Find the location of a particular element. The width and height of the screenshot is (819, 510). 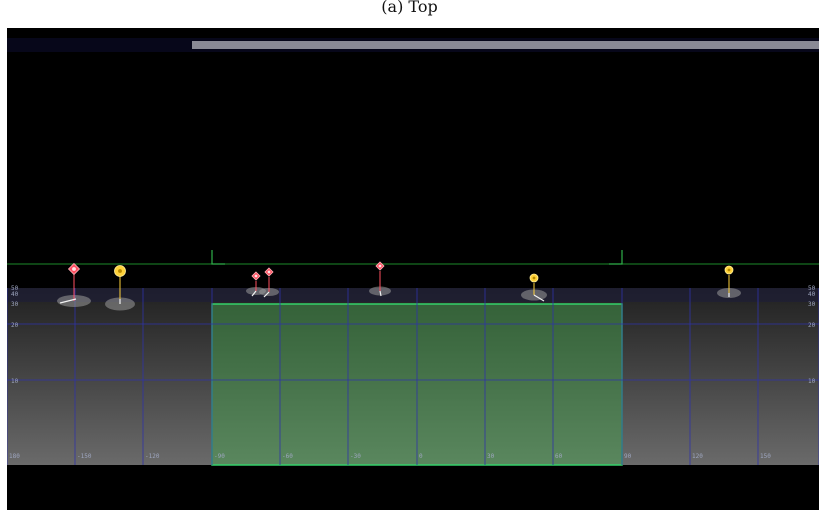

x-tick-label: -150 is located at coordinates (84, 456).